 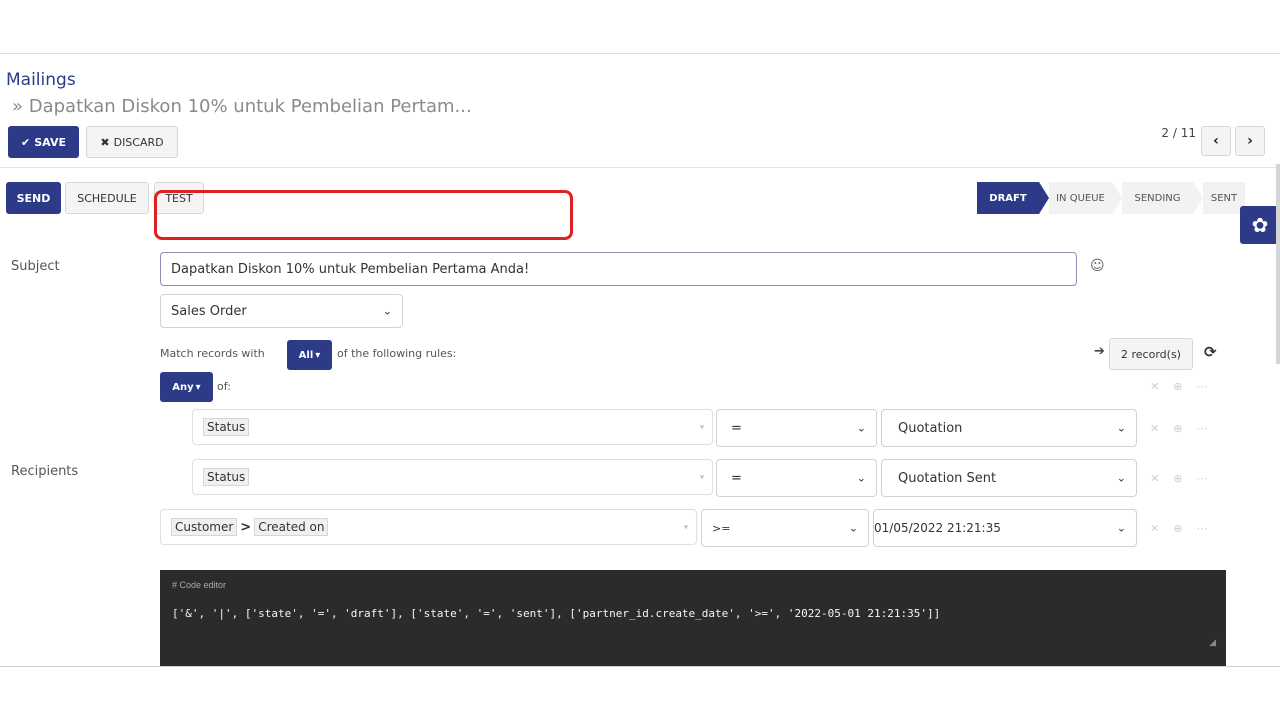 What do you see at coordinates (35, 266) in the screenshot?
I see `subject-label: Subject` at bounding box center [35, 266].